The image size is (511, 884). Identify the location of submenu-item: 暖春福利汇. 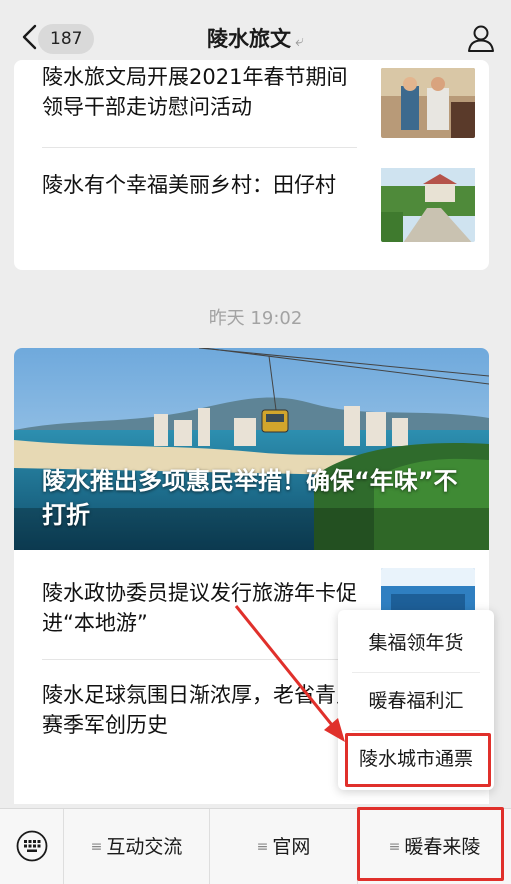
(416, 701).